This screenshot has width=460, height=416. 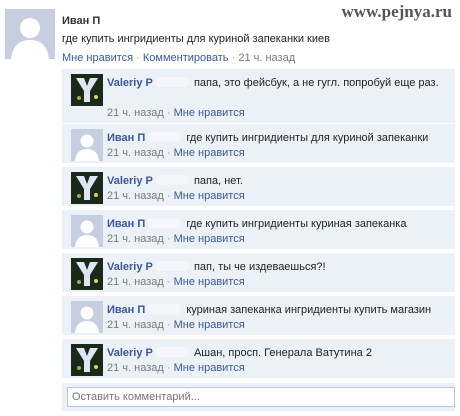 What do you see at coordinates (259, 267) in the screenshot?
I see `comment-text: пап, ты че издеваешься?!` at bounding box center [259, 267].